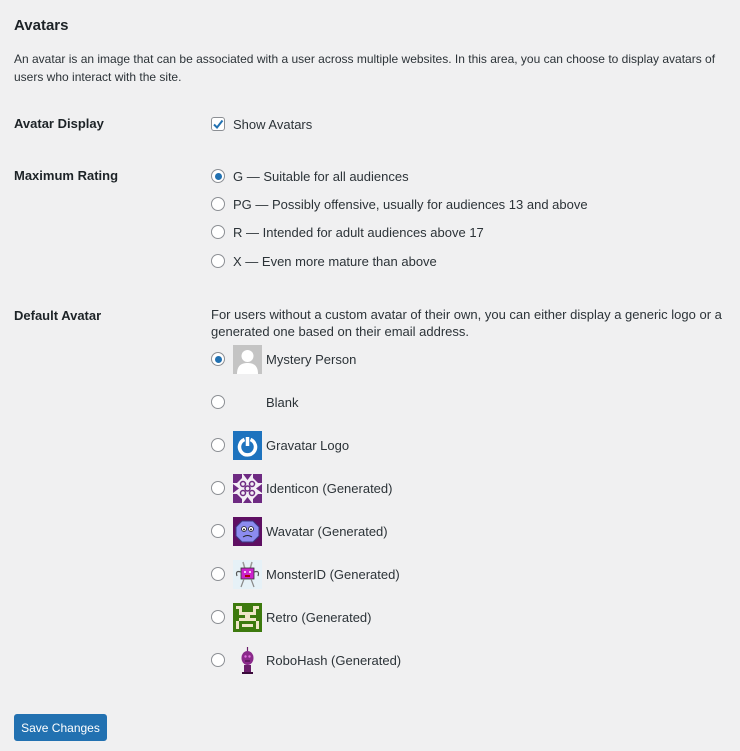  I want to click on avatar-option-blank: Blank, so click(255, 402).